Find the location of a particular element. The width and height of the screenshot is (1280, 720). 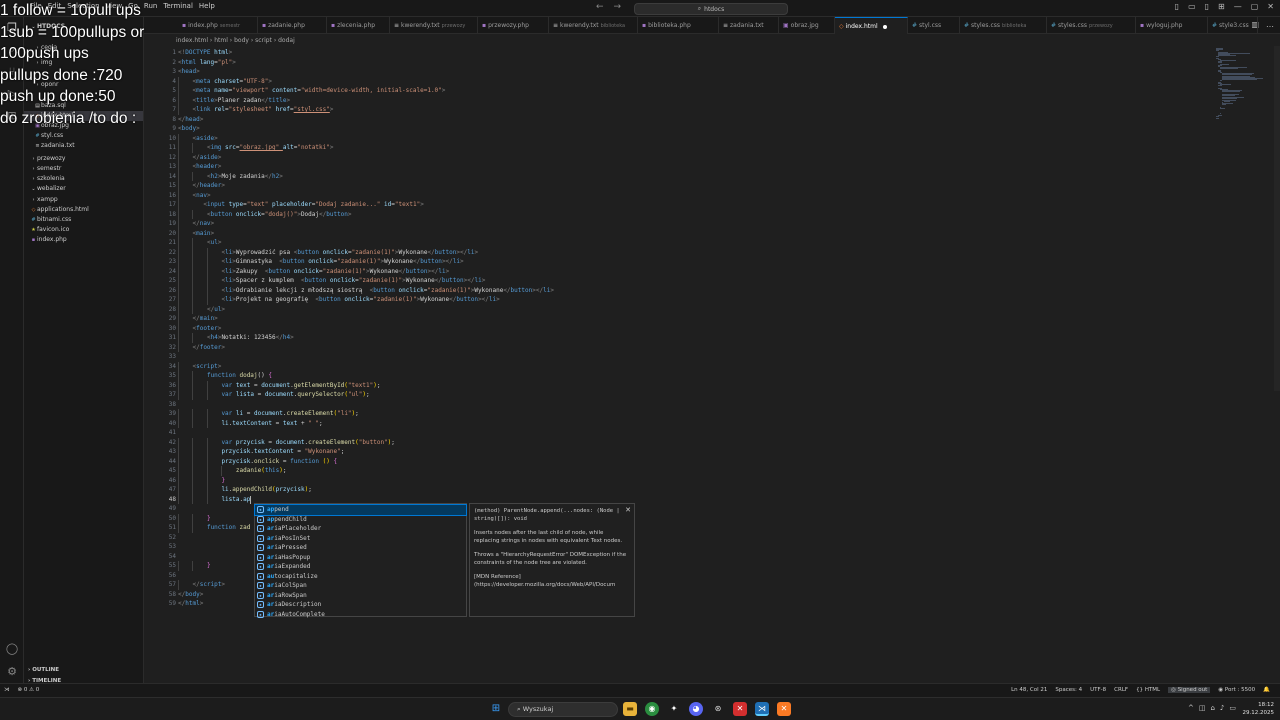

layout-panel-icon: ▭ is located at coordinates (1192, 6).